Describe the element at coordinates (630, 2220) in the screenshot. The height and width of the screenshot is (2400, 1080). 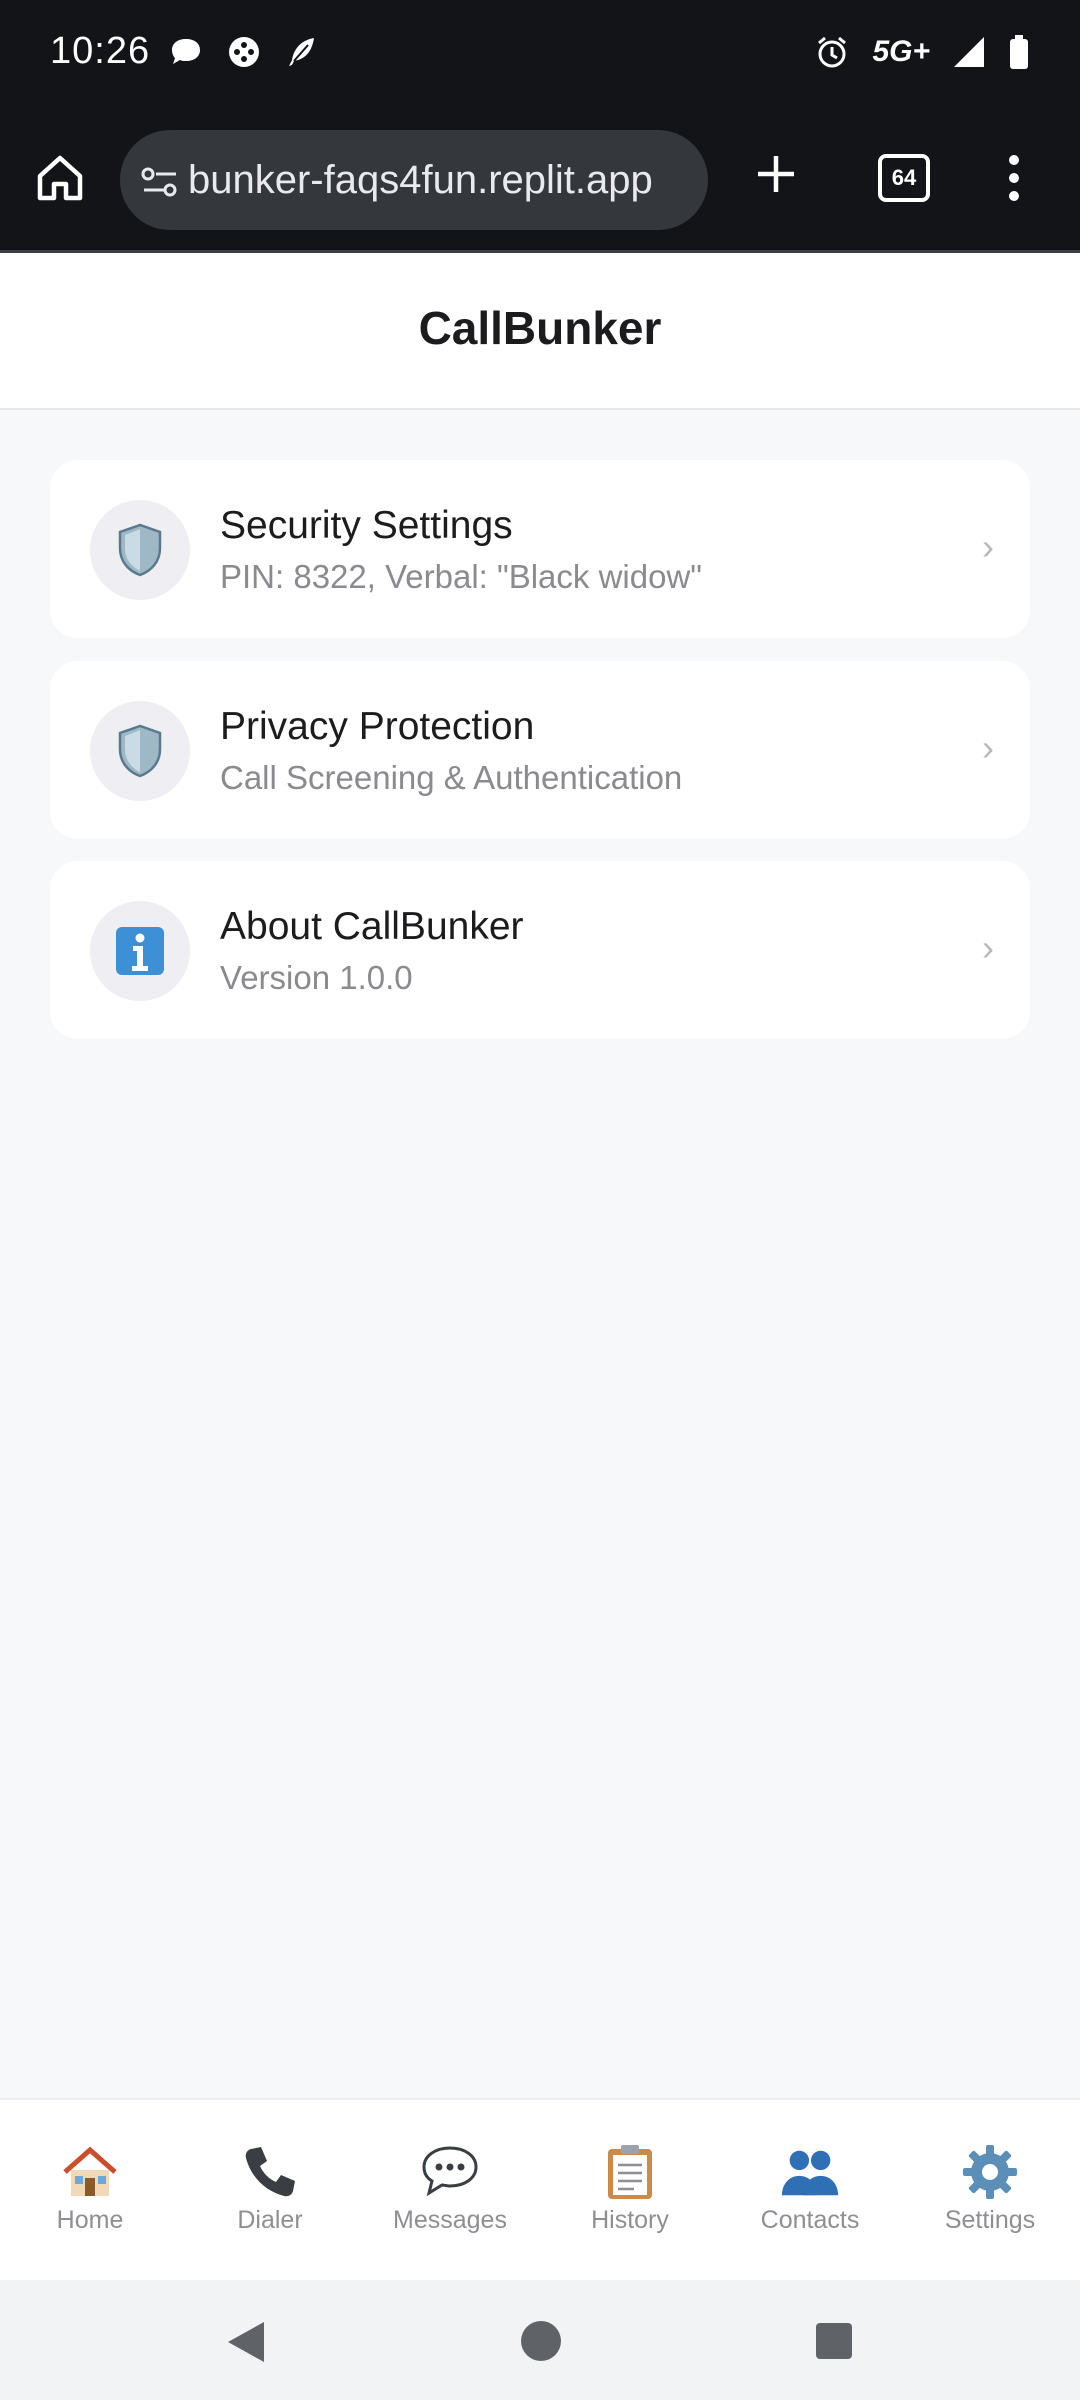
I see `tab-label: History` at that location.